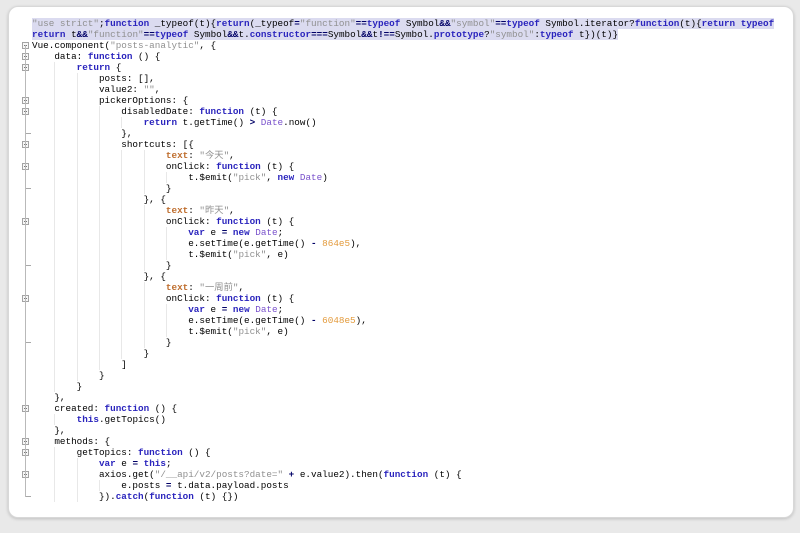  I want to click on code-line: this.getTopics(), so click(401, 419).